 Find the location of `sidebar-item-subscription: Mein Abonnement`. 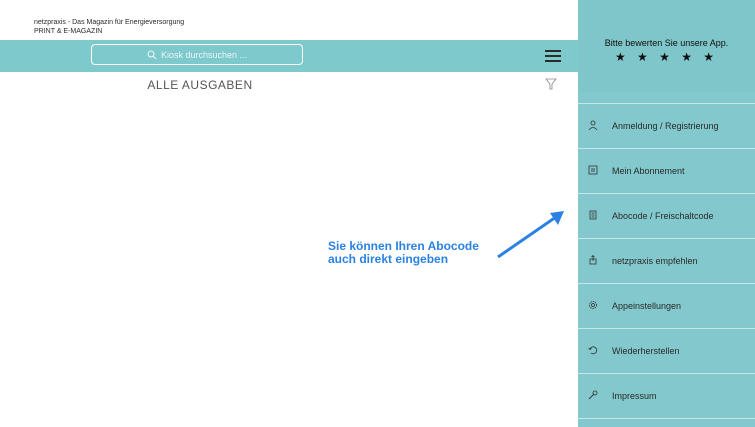

sidebar-item-subscription: Mein Abonnement is located at coordinates (666, 171).